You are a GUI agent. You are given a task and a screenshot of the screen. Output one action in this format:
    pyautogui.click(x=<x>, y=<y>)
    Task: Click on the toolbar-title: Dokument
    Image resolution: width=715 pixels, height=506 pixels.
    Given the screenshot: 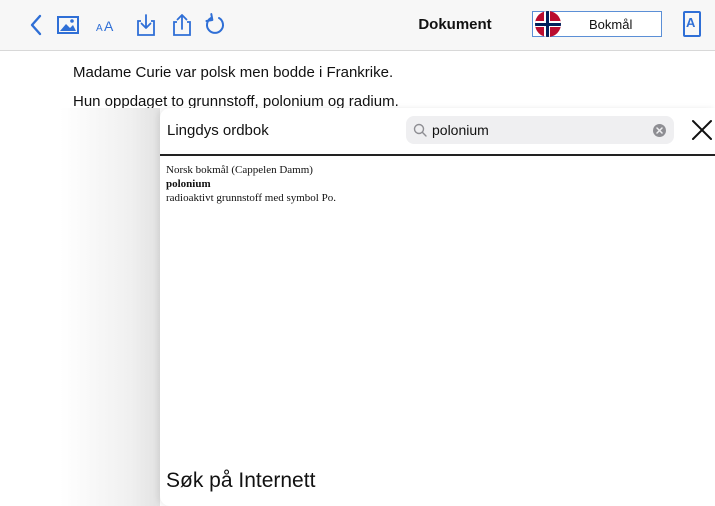 What is the action you would take?
    pyautogui.click(x=455, y=24)
    